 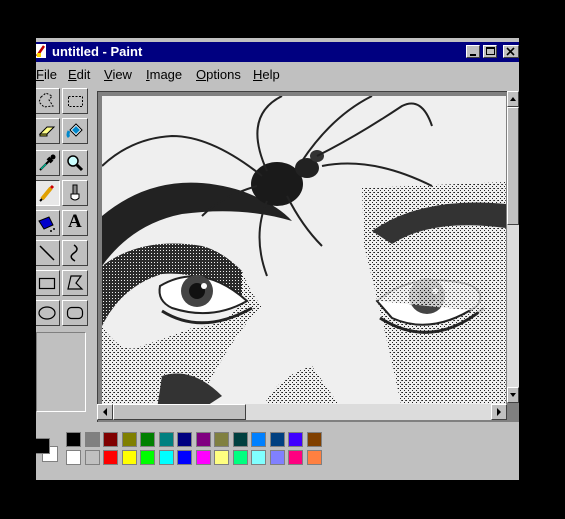 I want to click on arrow-down-icon, so click(x=513, y=395).